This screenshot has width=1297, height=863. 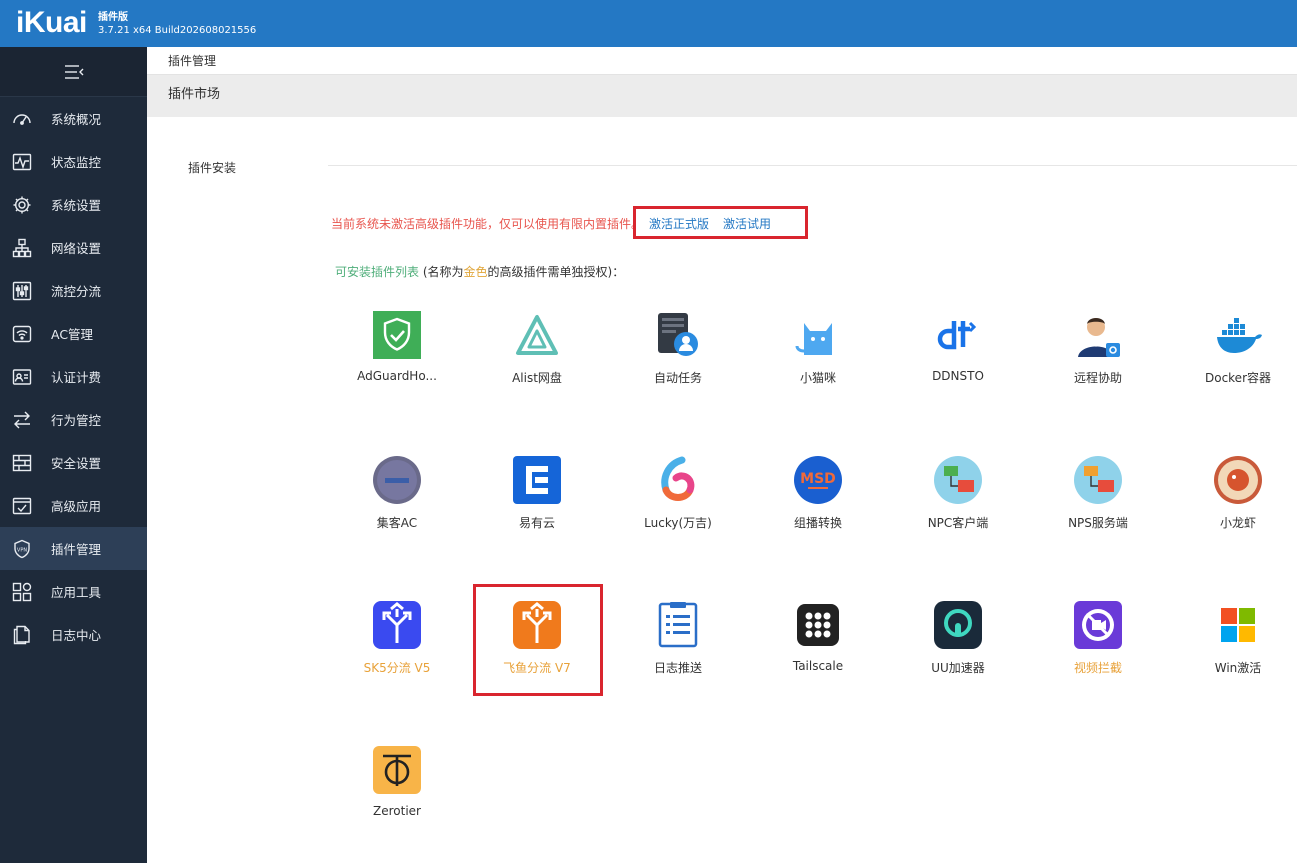 What do you see at coordinates (397, 656) in the screenshot?
I see `plugin-sk5: SK5分流 V5` at bounding box center [397, 656].